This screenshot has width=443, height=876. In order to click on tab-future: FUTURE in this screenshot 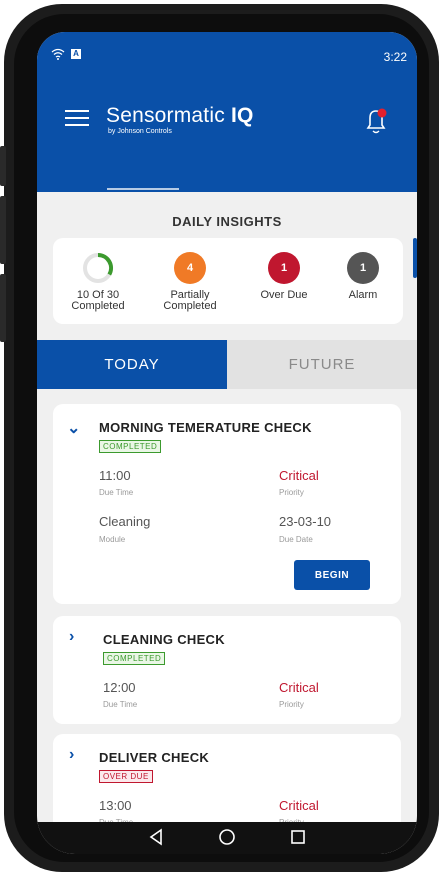, I will do `click(322, 364)`.